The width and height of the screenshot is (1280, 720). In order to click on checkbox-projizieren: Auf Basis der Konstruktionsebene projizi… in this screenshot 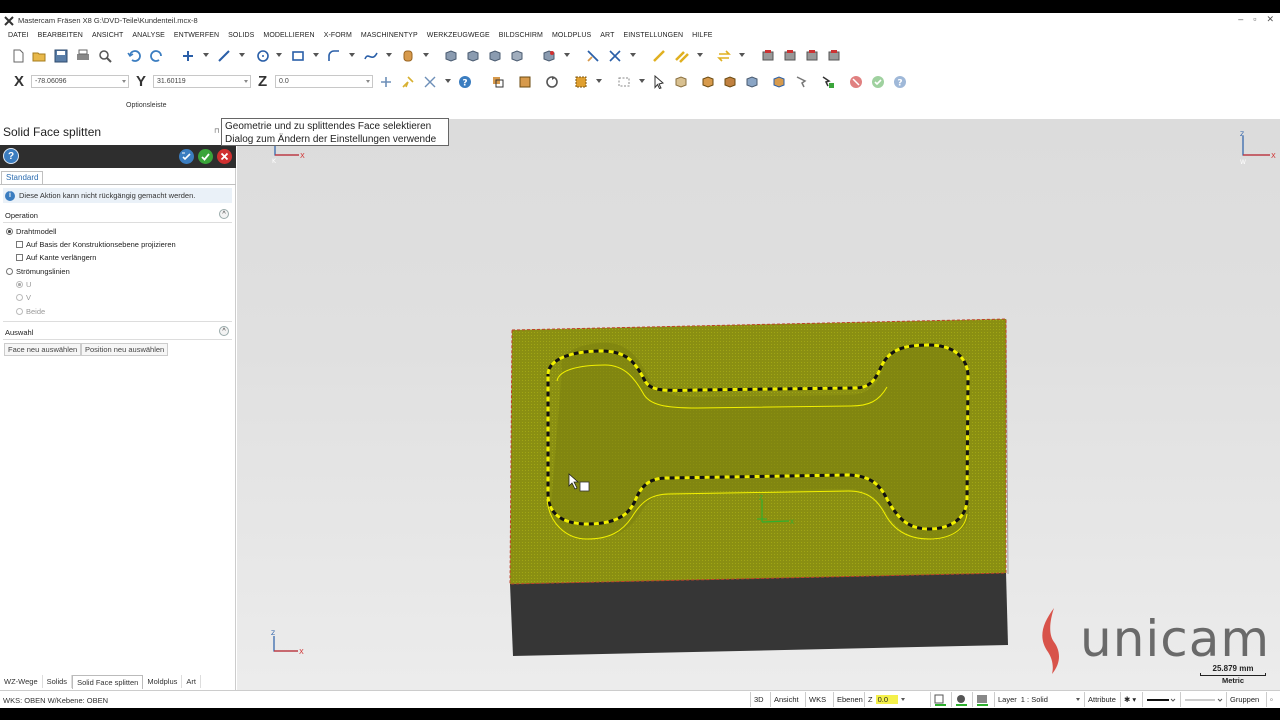, I will do `click(96, 244)`.